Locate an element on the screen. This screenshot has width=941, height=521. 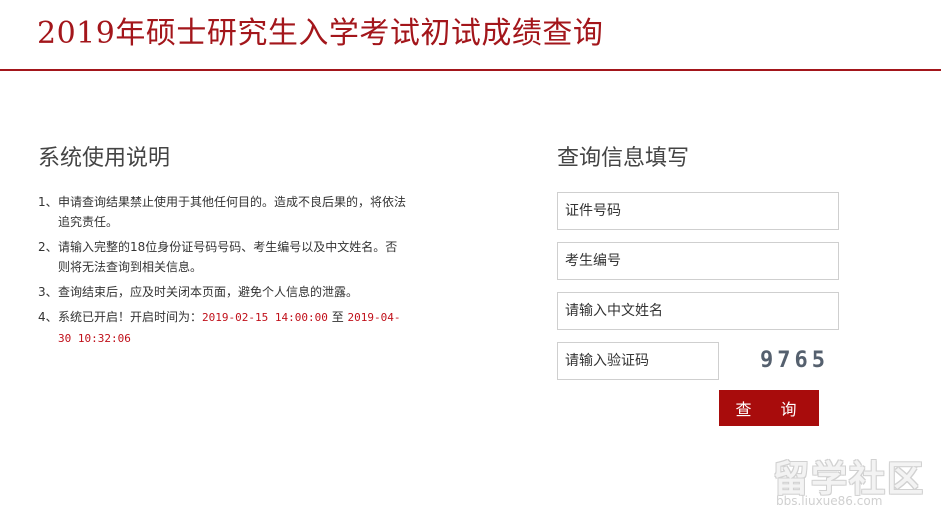
id-number-input is located at coordinates (698, 211).